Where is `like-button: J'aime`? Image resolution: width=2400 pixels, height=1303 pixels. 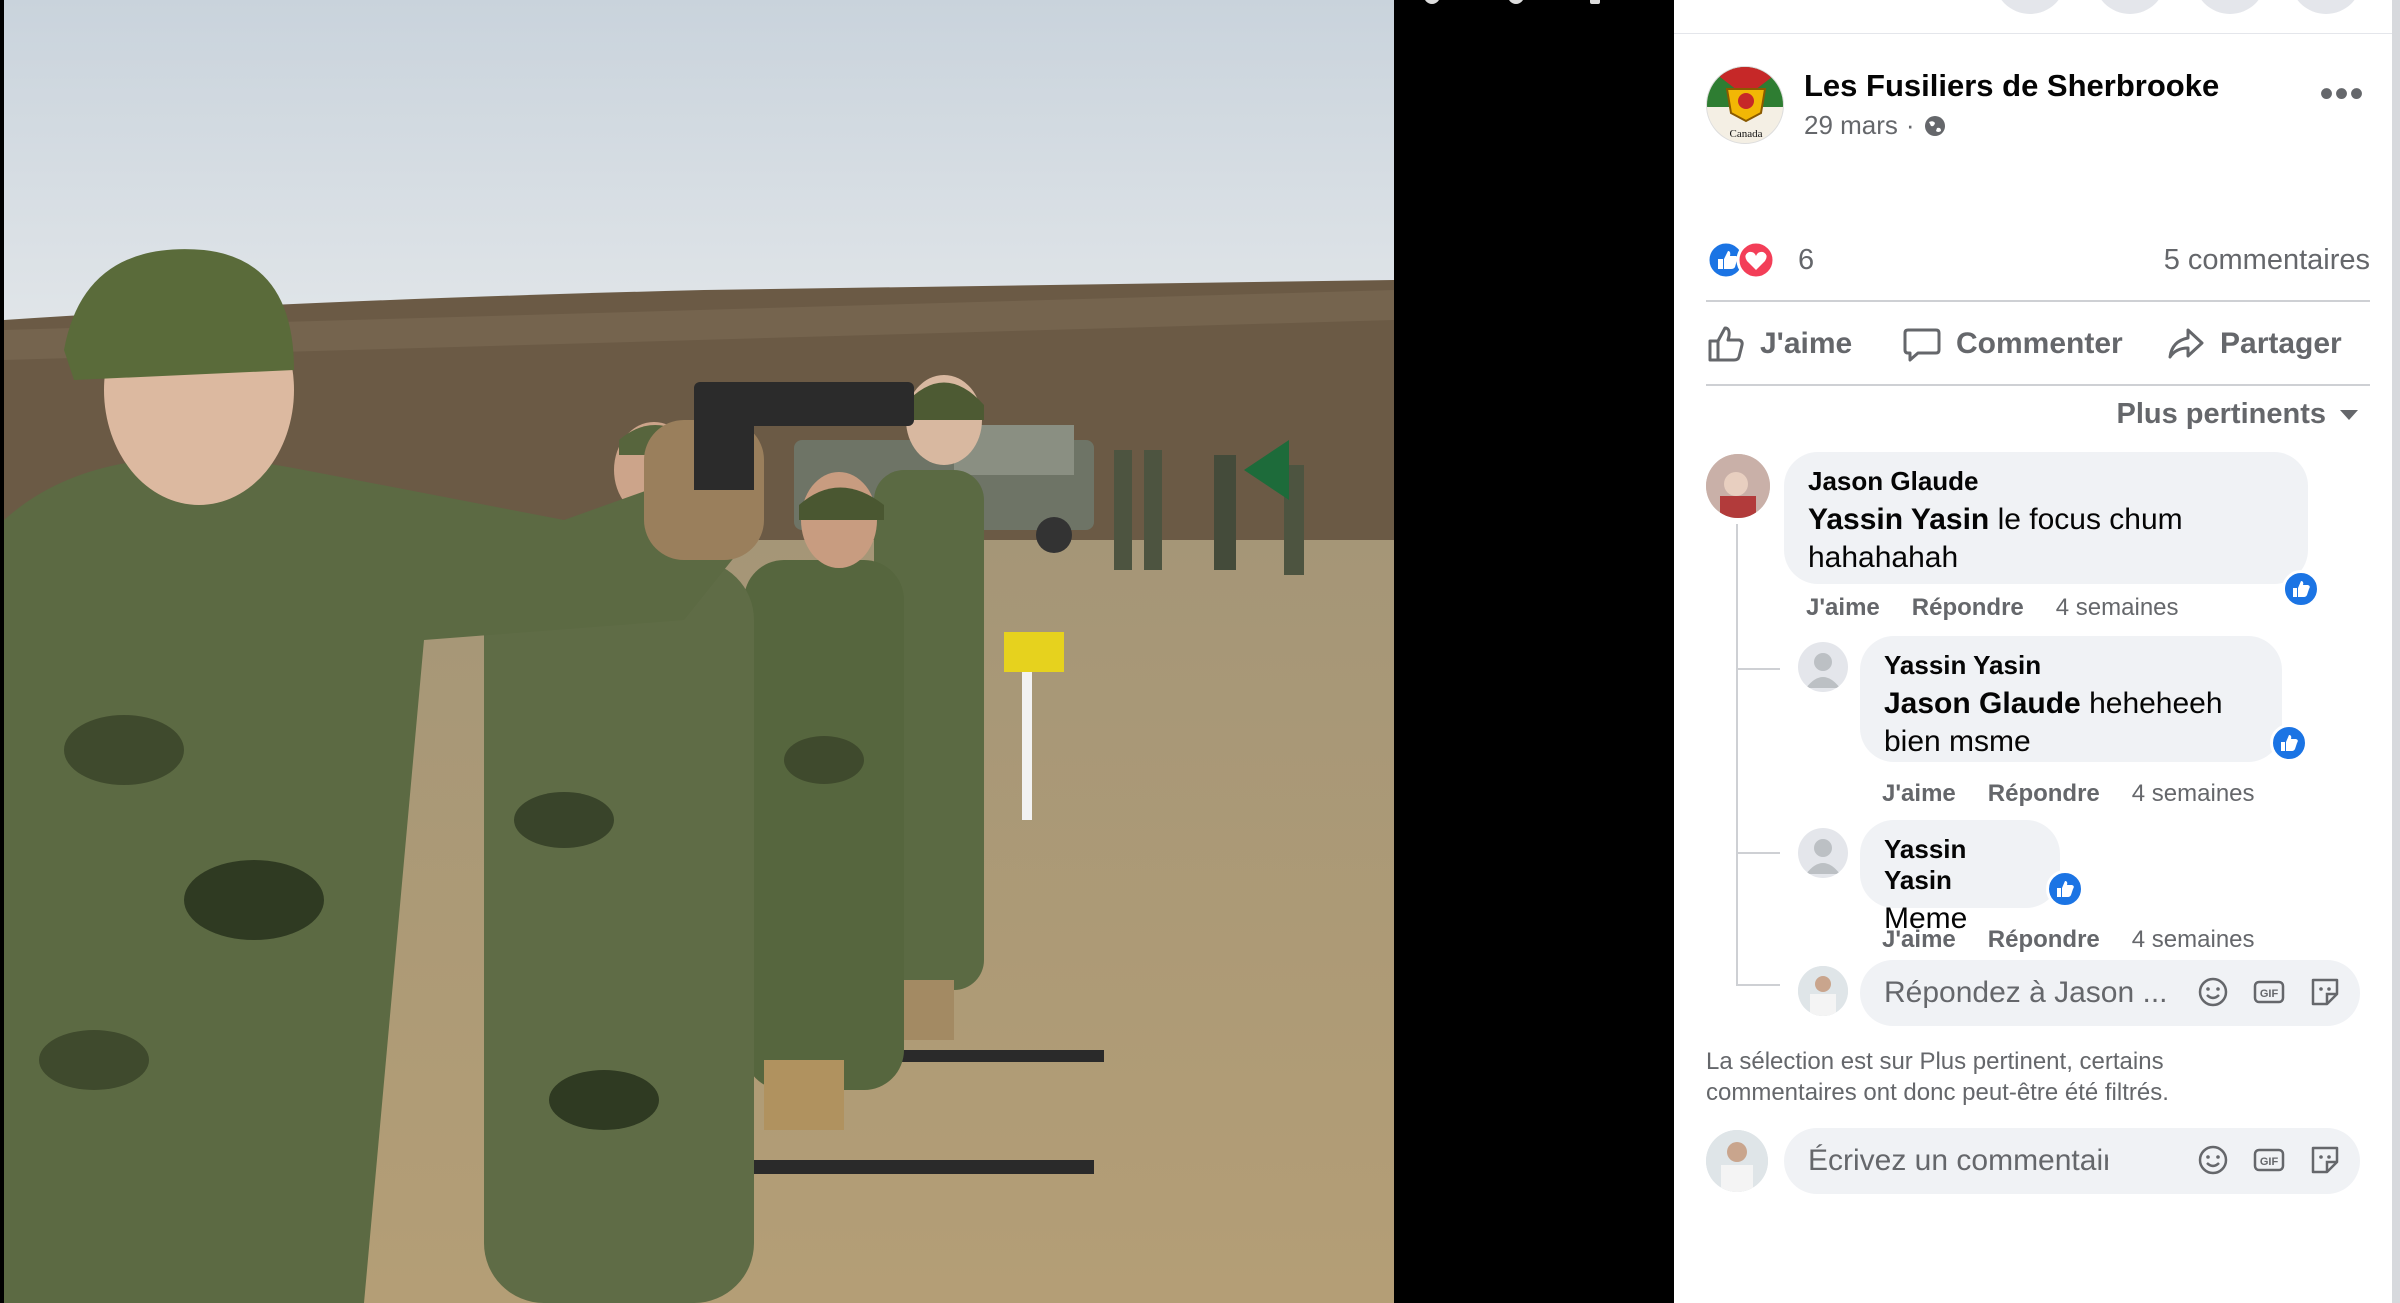
like-button: J'aime is located at coordinates (1779, 344).